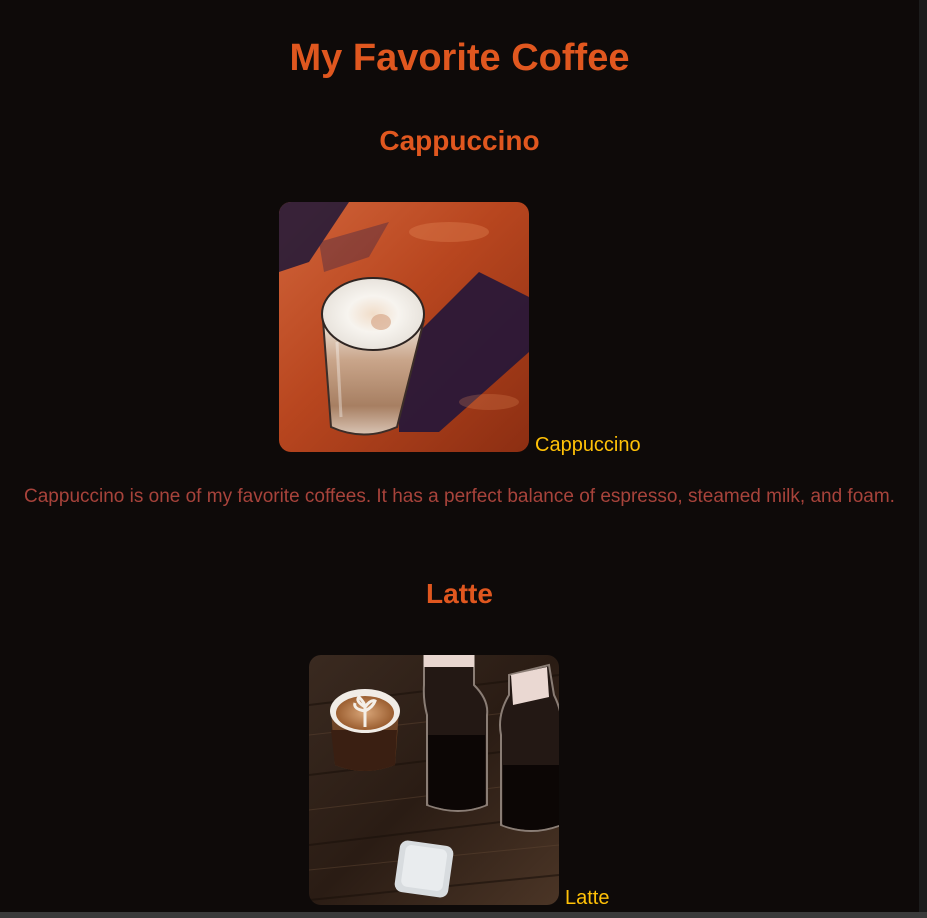 This screenshot has width=927, height=918. What do you see at coordinates (459, 58) in the screenshot?
I see `page-title: My Favorite Coffee` at bounding box center [459, 58].